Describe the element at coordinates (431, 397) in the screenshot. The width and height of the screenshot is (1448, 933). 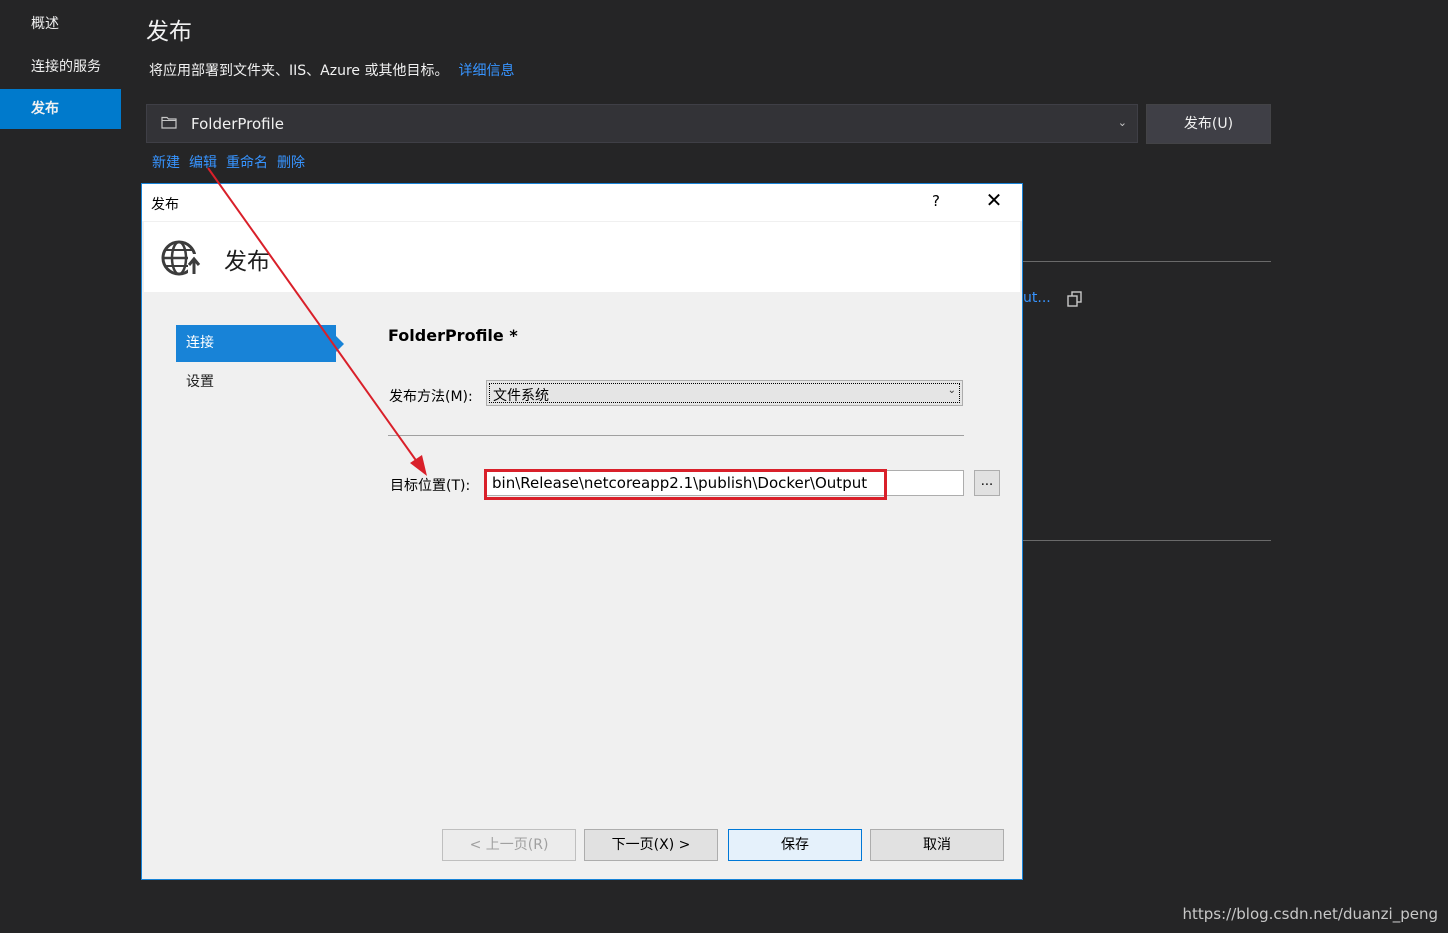
I see `publish-method-label: 发布方法(M):` at that location.